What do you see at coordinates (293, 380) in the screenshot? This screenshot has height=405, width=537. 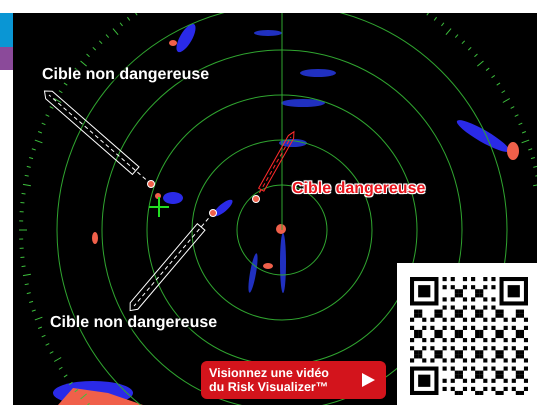 I see `video-button: Visionnez une vidéo du Risk Visualizer™` at bounding box center [293, 380].